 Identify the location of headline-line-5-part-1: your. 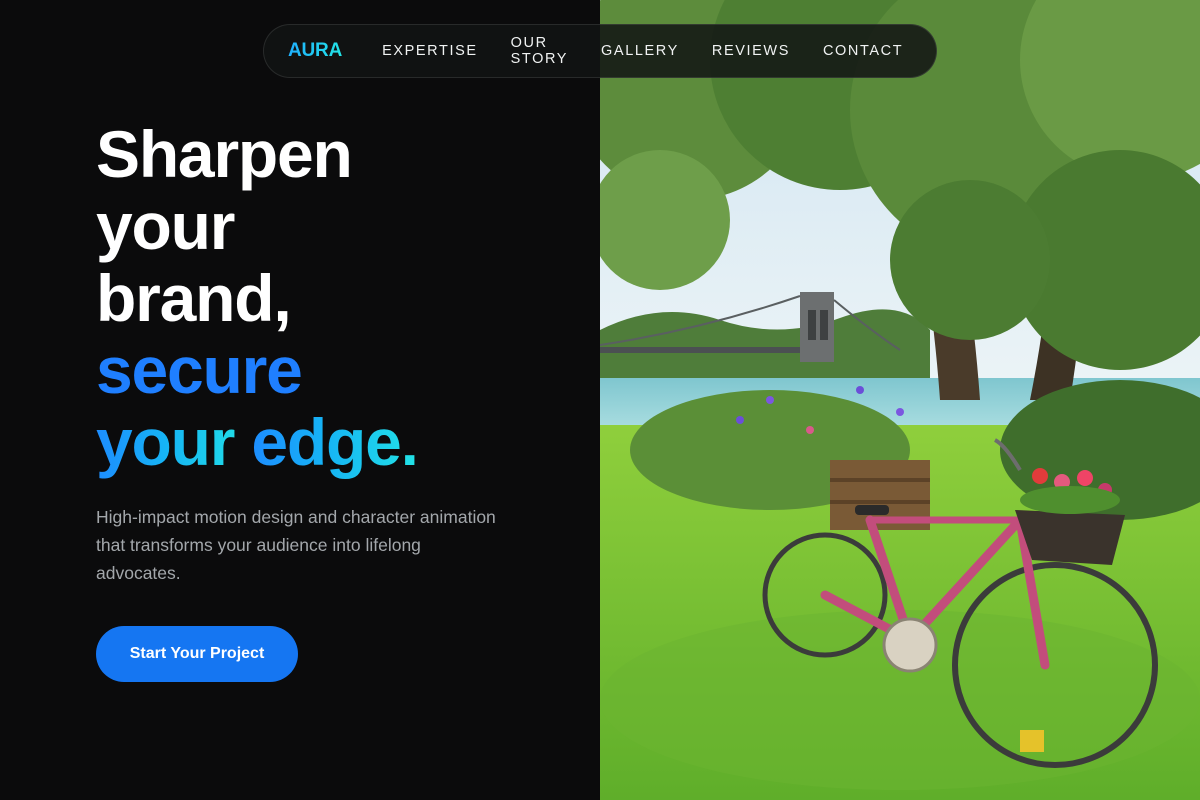
(174, 442).